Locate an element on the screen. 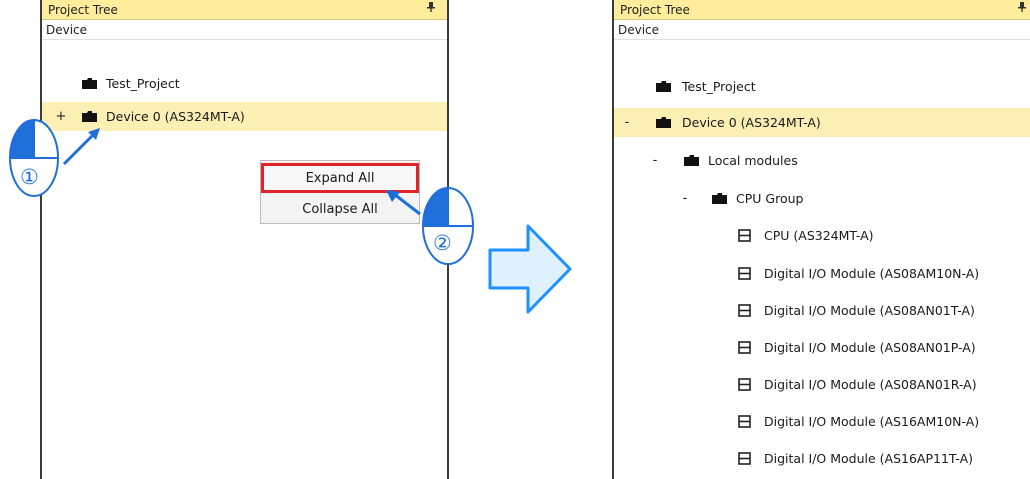  tree-item-module: Digital I/O Module (AS08AN01P-A) is located at coordinates (822, 347).